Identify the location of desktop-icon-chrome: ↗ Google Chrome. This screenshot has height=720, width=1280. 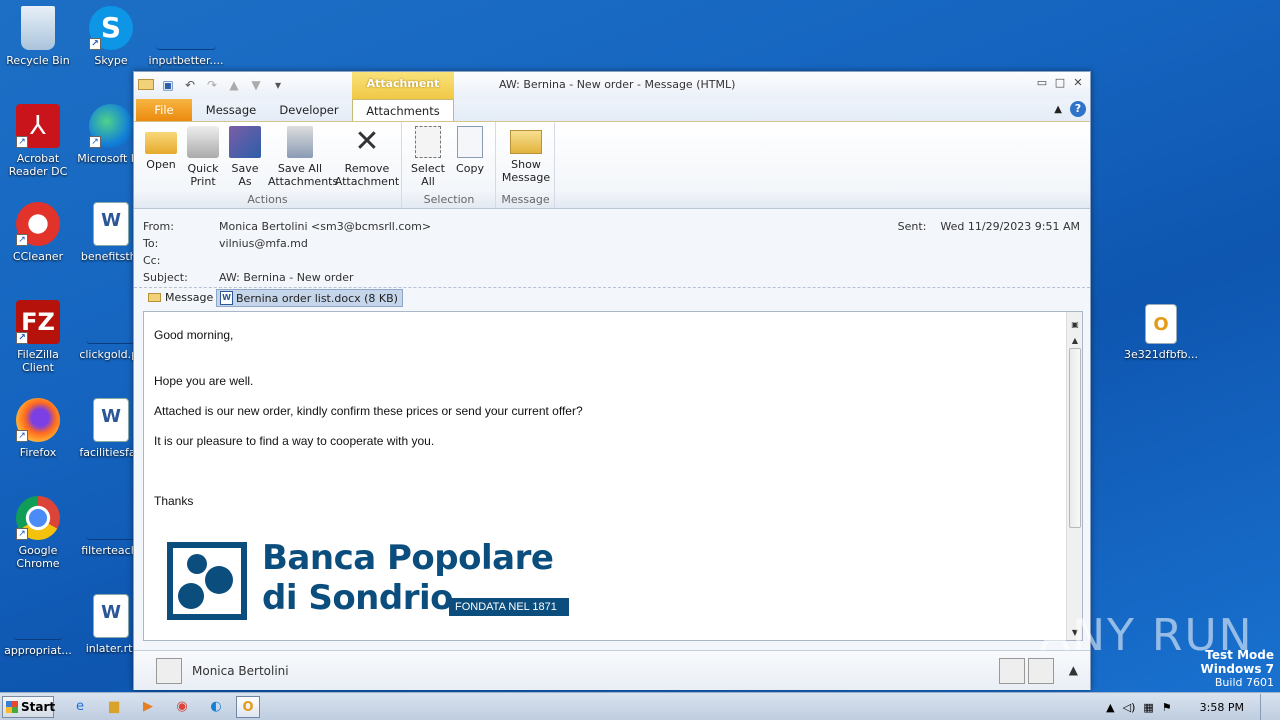
(38, 533).